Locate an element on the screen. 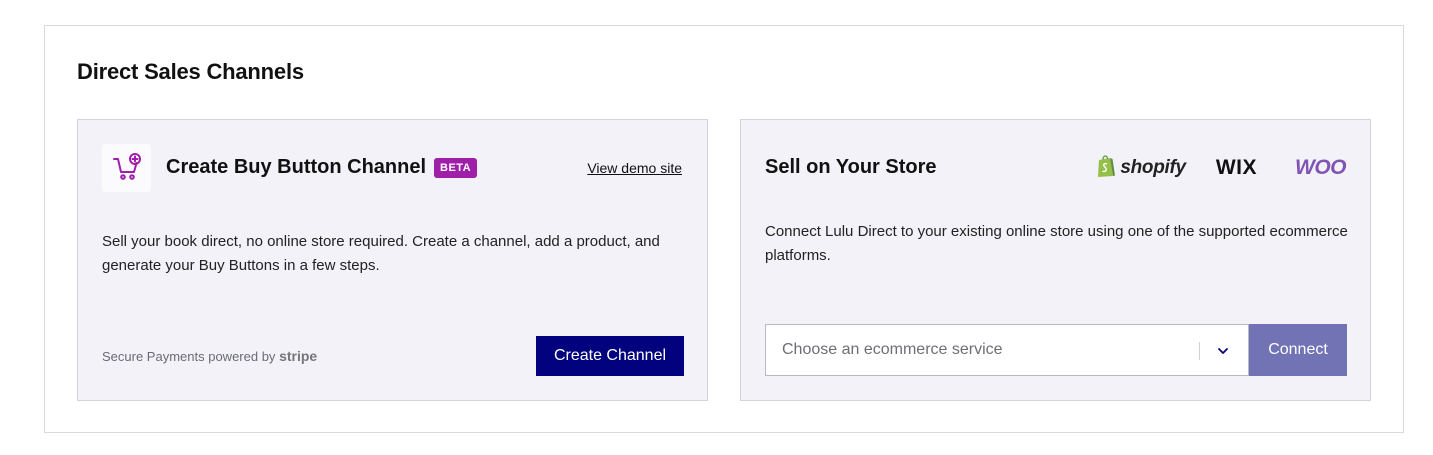  create-channel-button: Create Channel is located at coordinates (610, 356).